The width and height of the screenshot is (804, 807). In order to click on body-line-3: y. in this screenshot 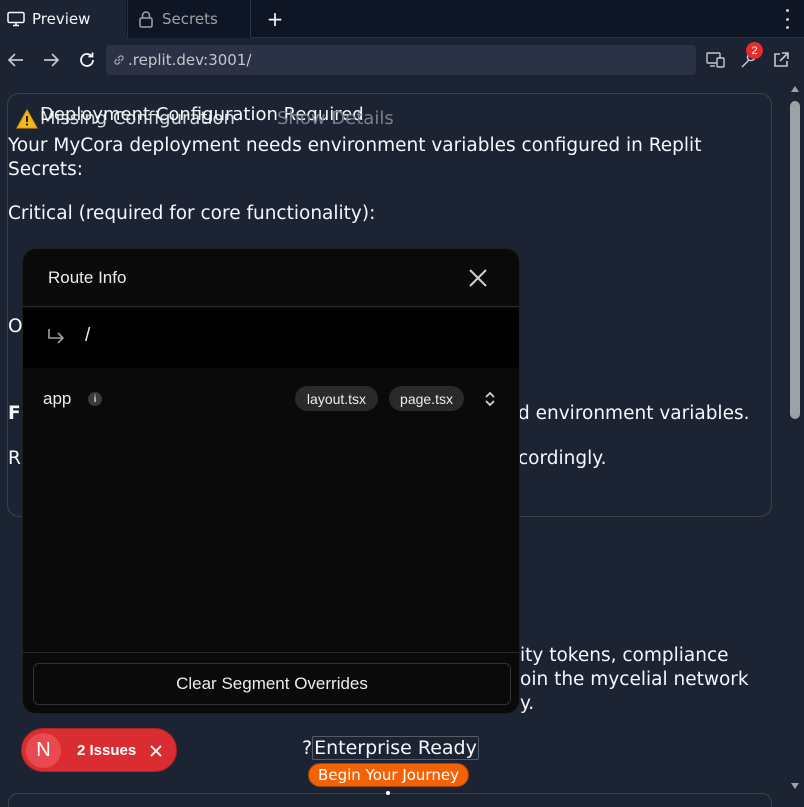, I will do `click(527, 703)`.